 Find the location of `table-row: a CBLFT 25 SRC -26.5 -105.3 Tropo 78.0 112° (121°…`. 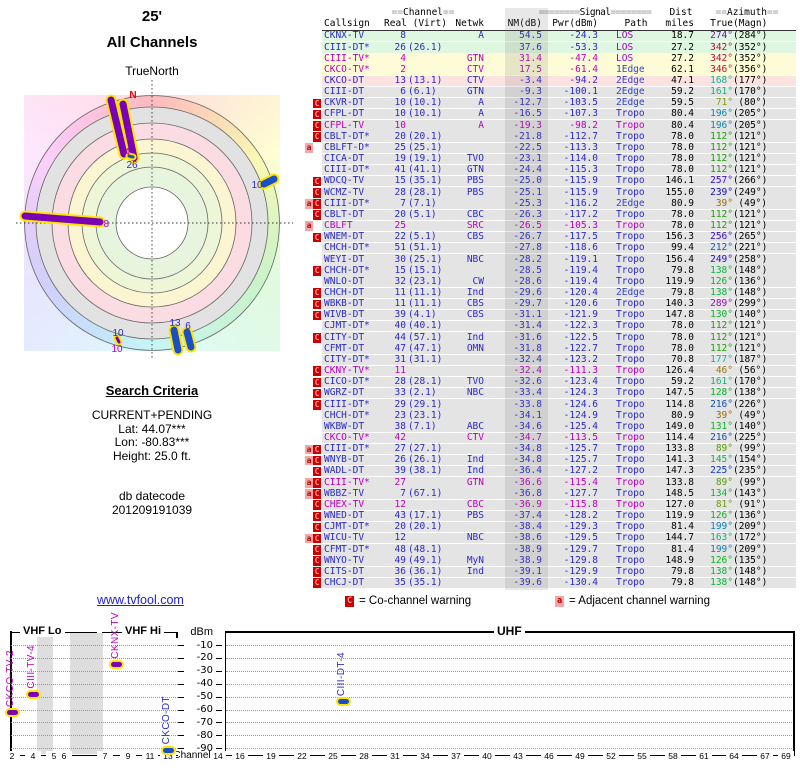

table-row: a CBLFT 25 SRC -26.5 -105.3 Tropo 78.0 112° (121°… is located at coordinates (550, 226).